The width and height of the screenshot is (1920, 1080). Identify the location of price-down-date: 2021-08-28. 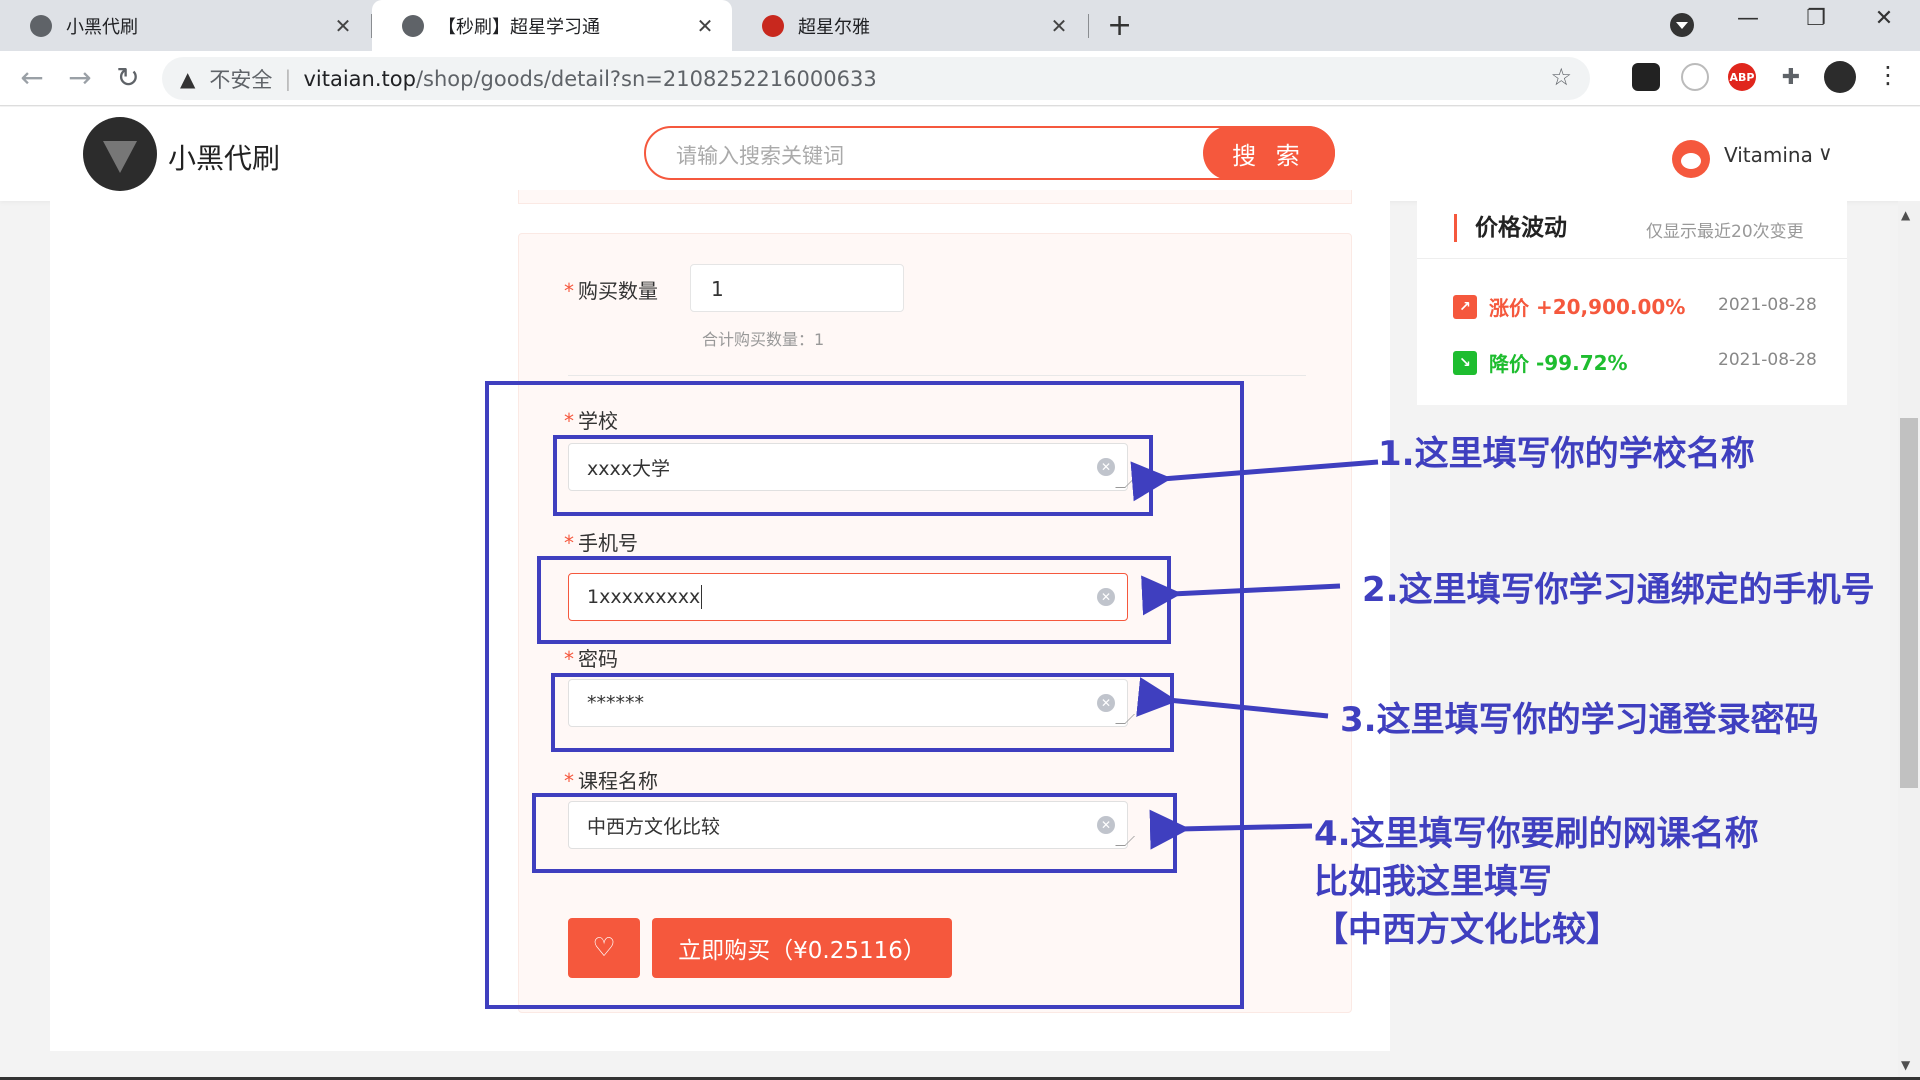
(1767, 360).